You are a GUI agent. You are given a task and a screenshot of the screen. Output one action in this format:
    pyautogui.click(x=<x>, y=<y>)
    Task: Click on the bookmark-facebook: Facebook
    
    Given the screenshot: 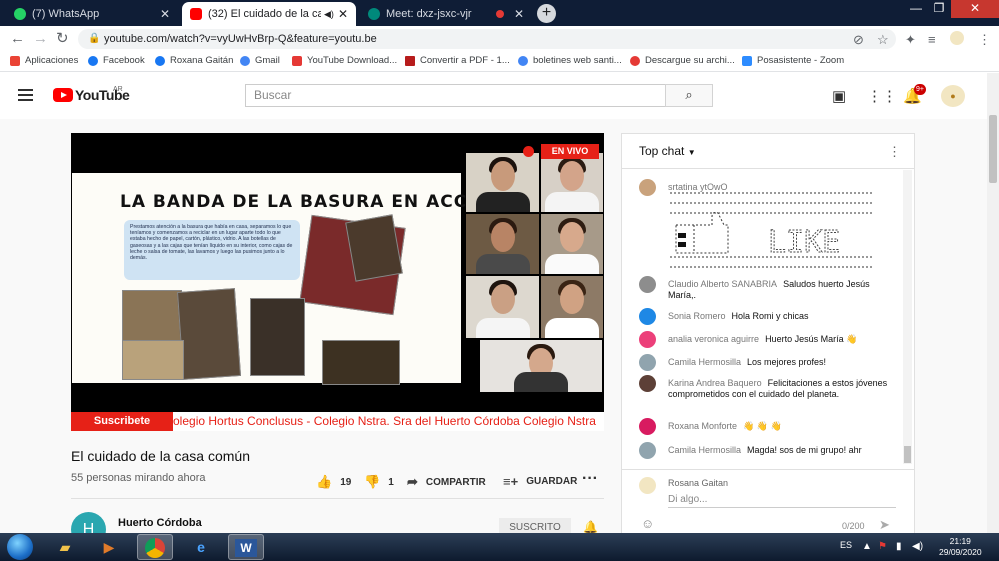 What is the action you would take?
    pyautogui.click(x=116, y=60)
    